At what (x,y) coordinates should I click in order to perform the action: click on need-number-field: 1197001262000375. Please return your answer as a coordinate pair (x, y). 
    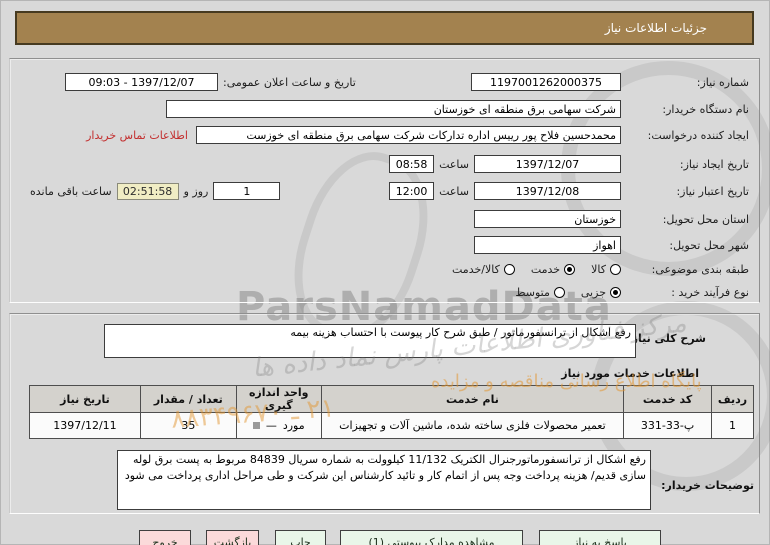
    Looking at the image, I should click on (546, 82).